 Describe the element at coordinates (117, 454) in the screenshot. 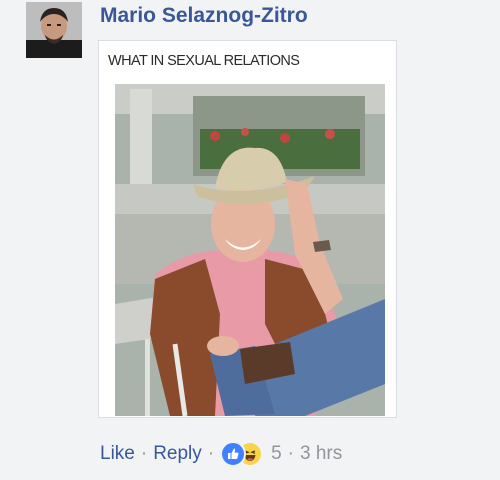

I see `like-link: Like` at that location.